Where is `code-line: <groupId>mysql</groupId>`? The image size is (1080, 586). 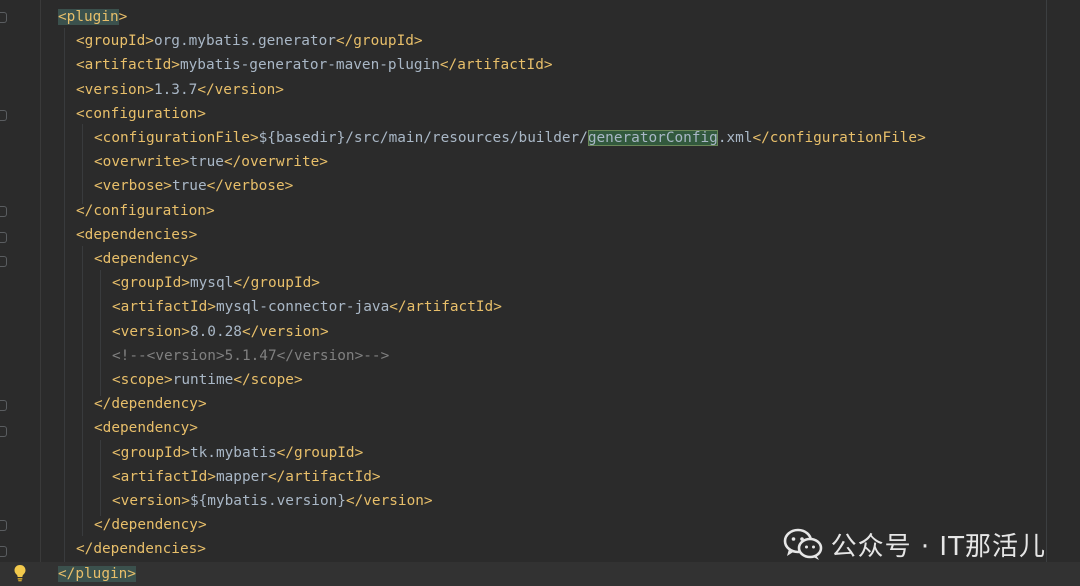 code-line: <groupId>mysql</groupId> is located at coordinates (160, 283).